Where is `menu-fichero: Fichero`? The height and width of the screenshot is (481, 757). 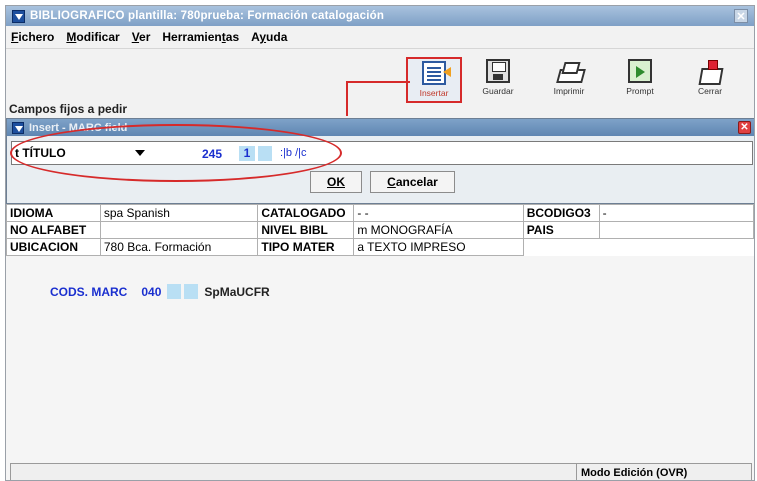
menu-fichero: Fichero is located at coordinates (32, 37).